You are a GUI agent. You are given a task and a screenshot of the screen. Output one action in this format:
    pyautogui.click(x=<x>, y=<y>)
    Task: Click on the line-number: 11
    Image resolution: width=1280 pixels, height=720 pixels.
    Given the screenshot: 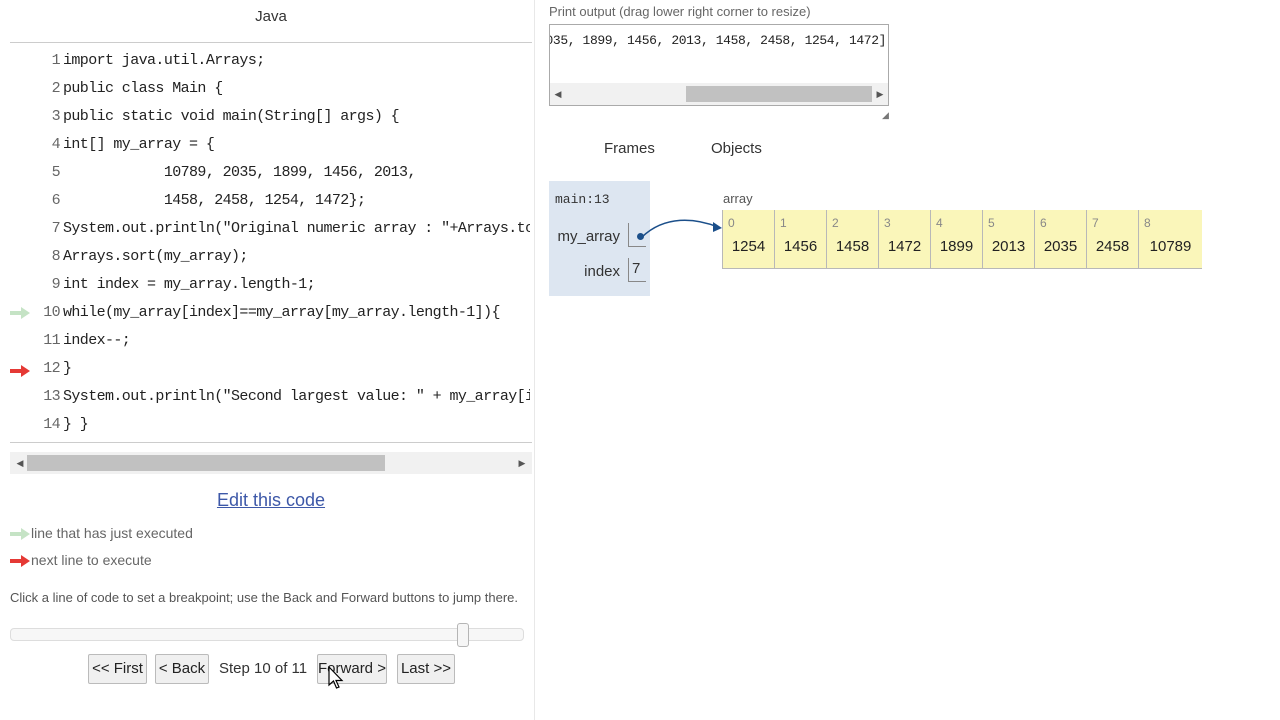 What is the action you would take?
    pyautogui.click(x=51, y=340)
    